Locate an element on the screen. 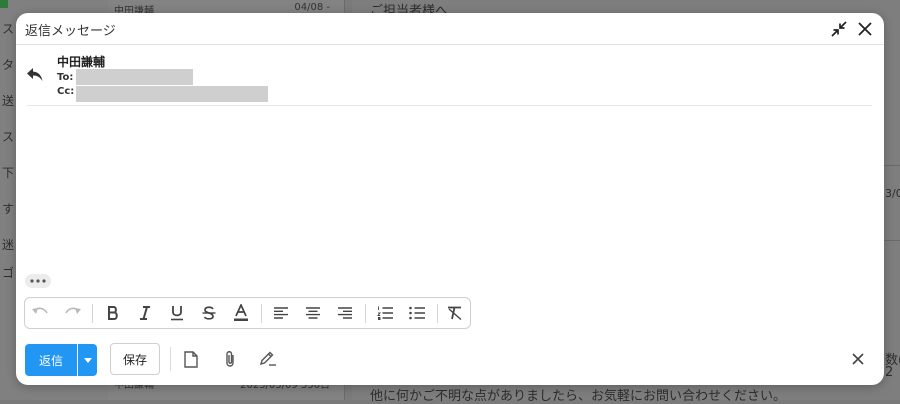  underline-button is located at coordinates (177, 313).